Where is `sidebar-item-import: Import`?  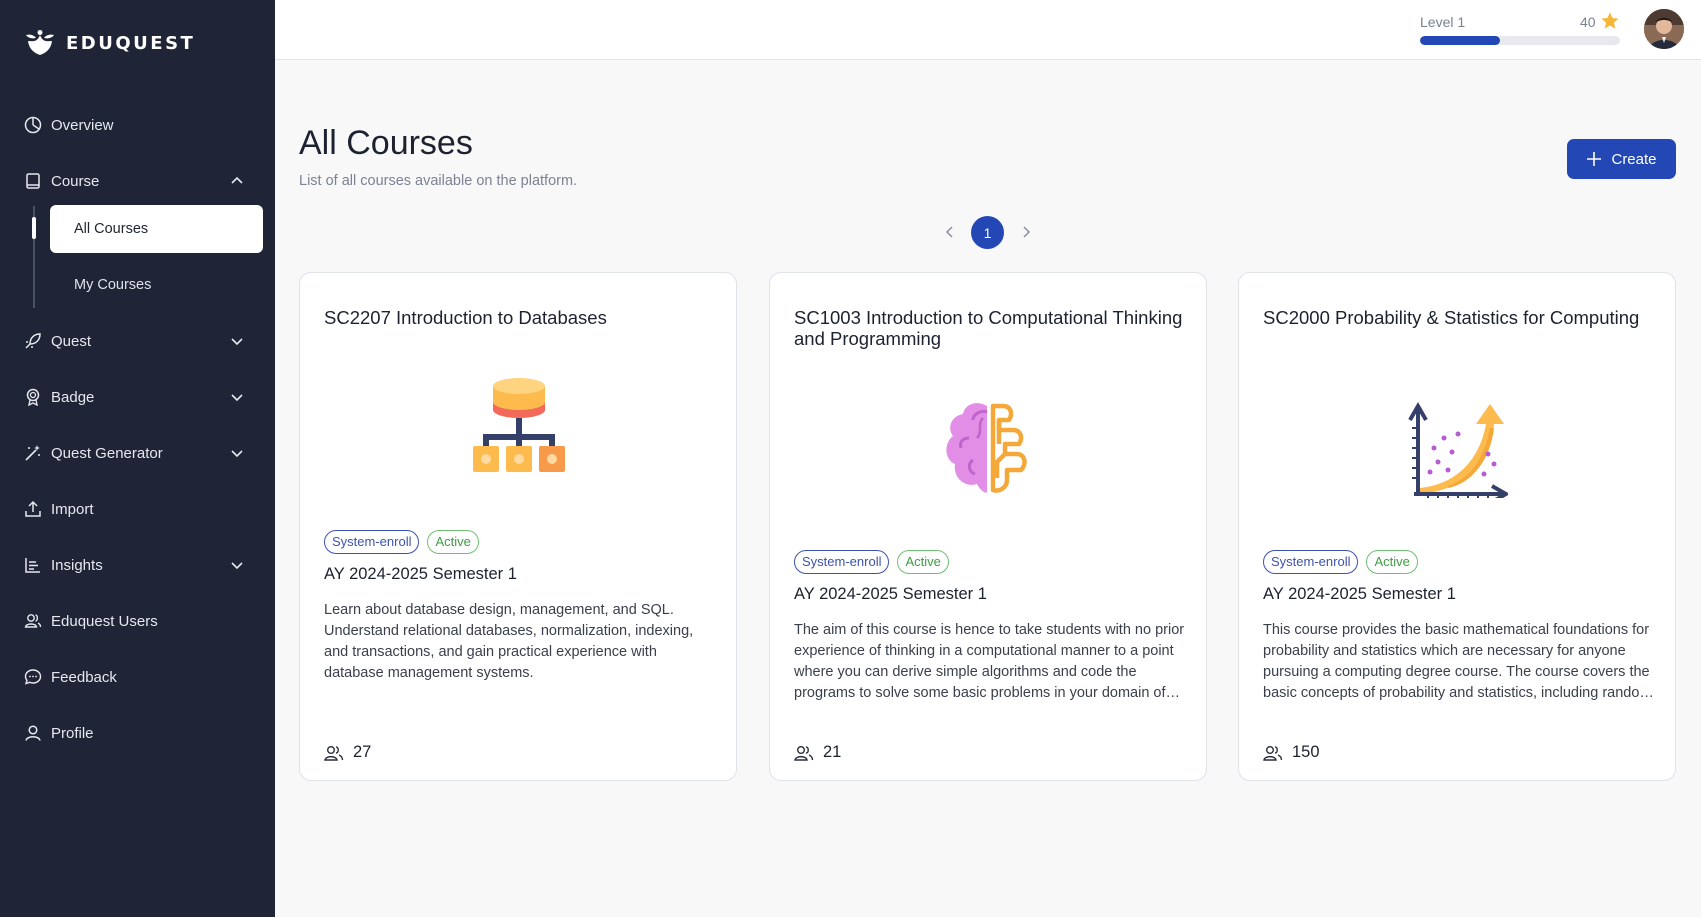 sidebar-item-import: Import is located at coordinates (137, 509).